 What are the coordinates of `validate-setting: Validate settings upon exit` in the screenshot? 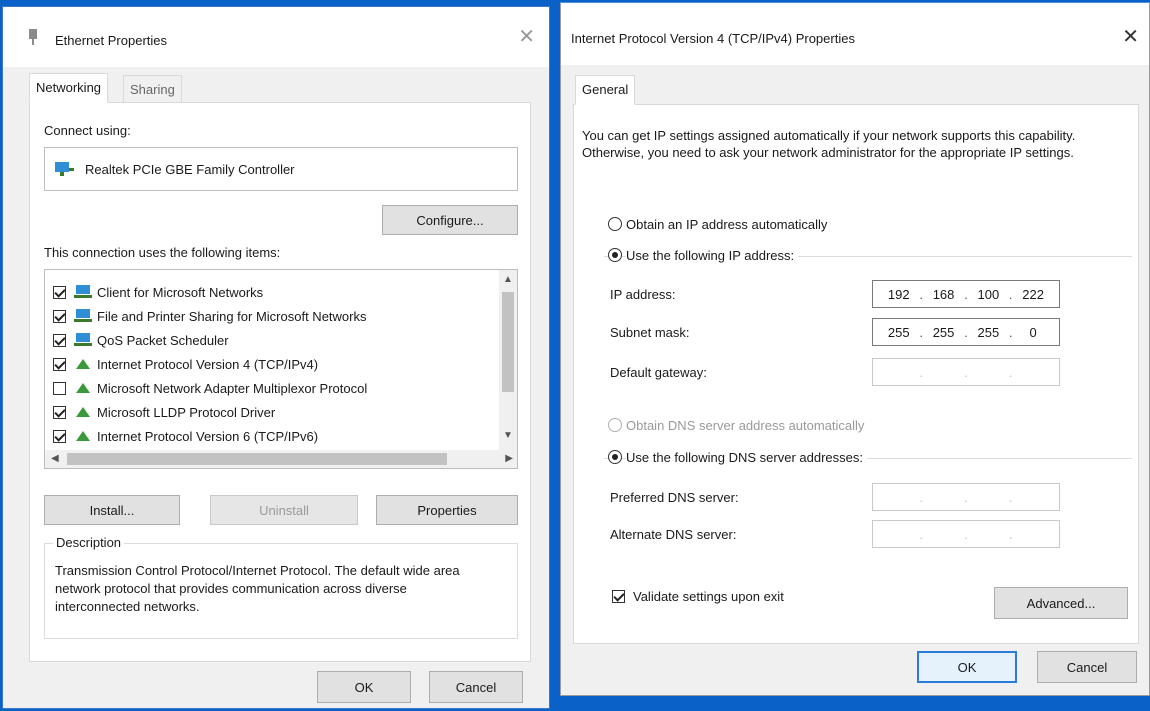 It's located at (698, 596).